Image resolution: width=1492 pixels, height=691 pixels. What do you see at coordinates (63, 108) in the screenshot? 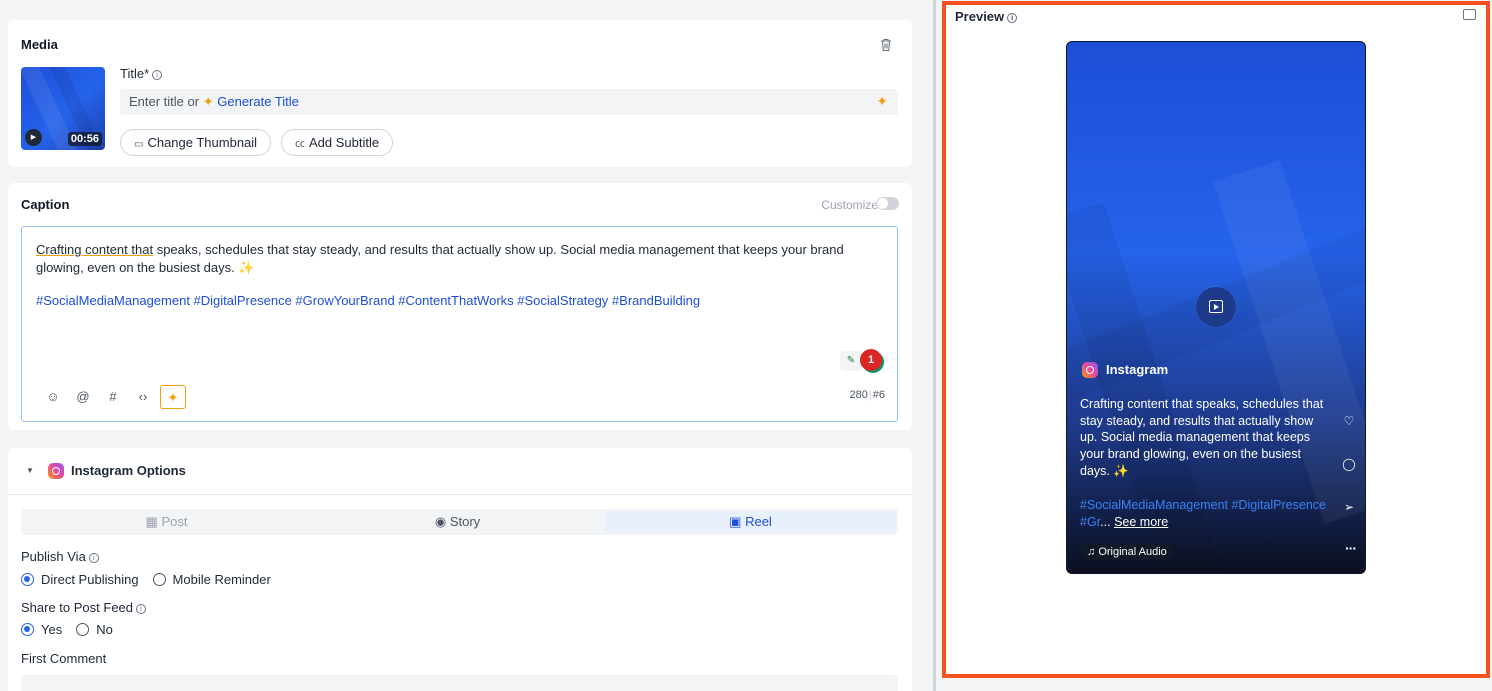
I see `video-thumbnail: ▶ 00:56` at bounding box center [63, 108].